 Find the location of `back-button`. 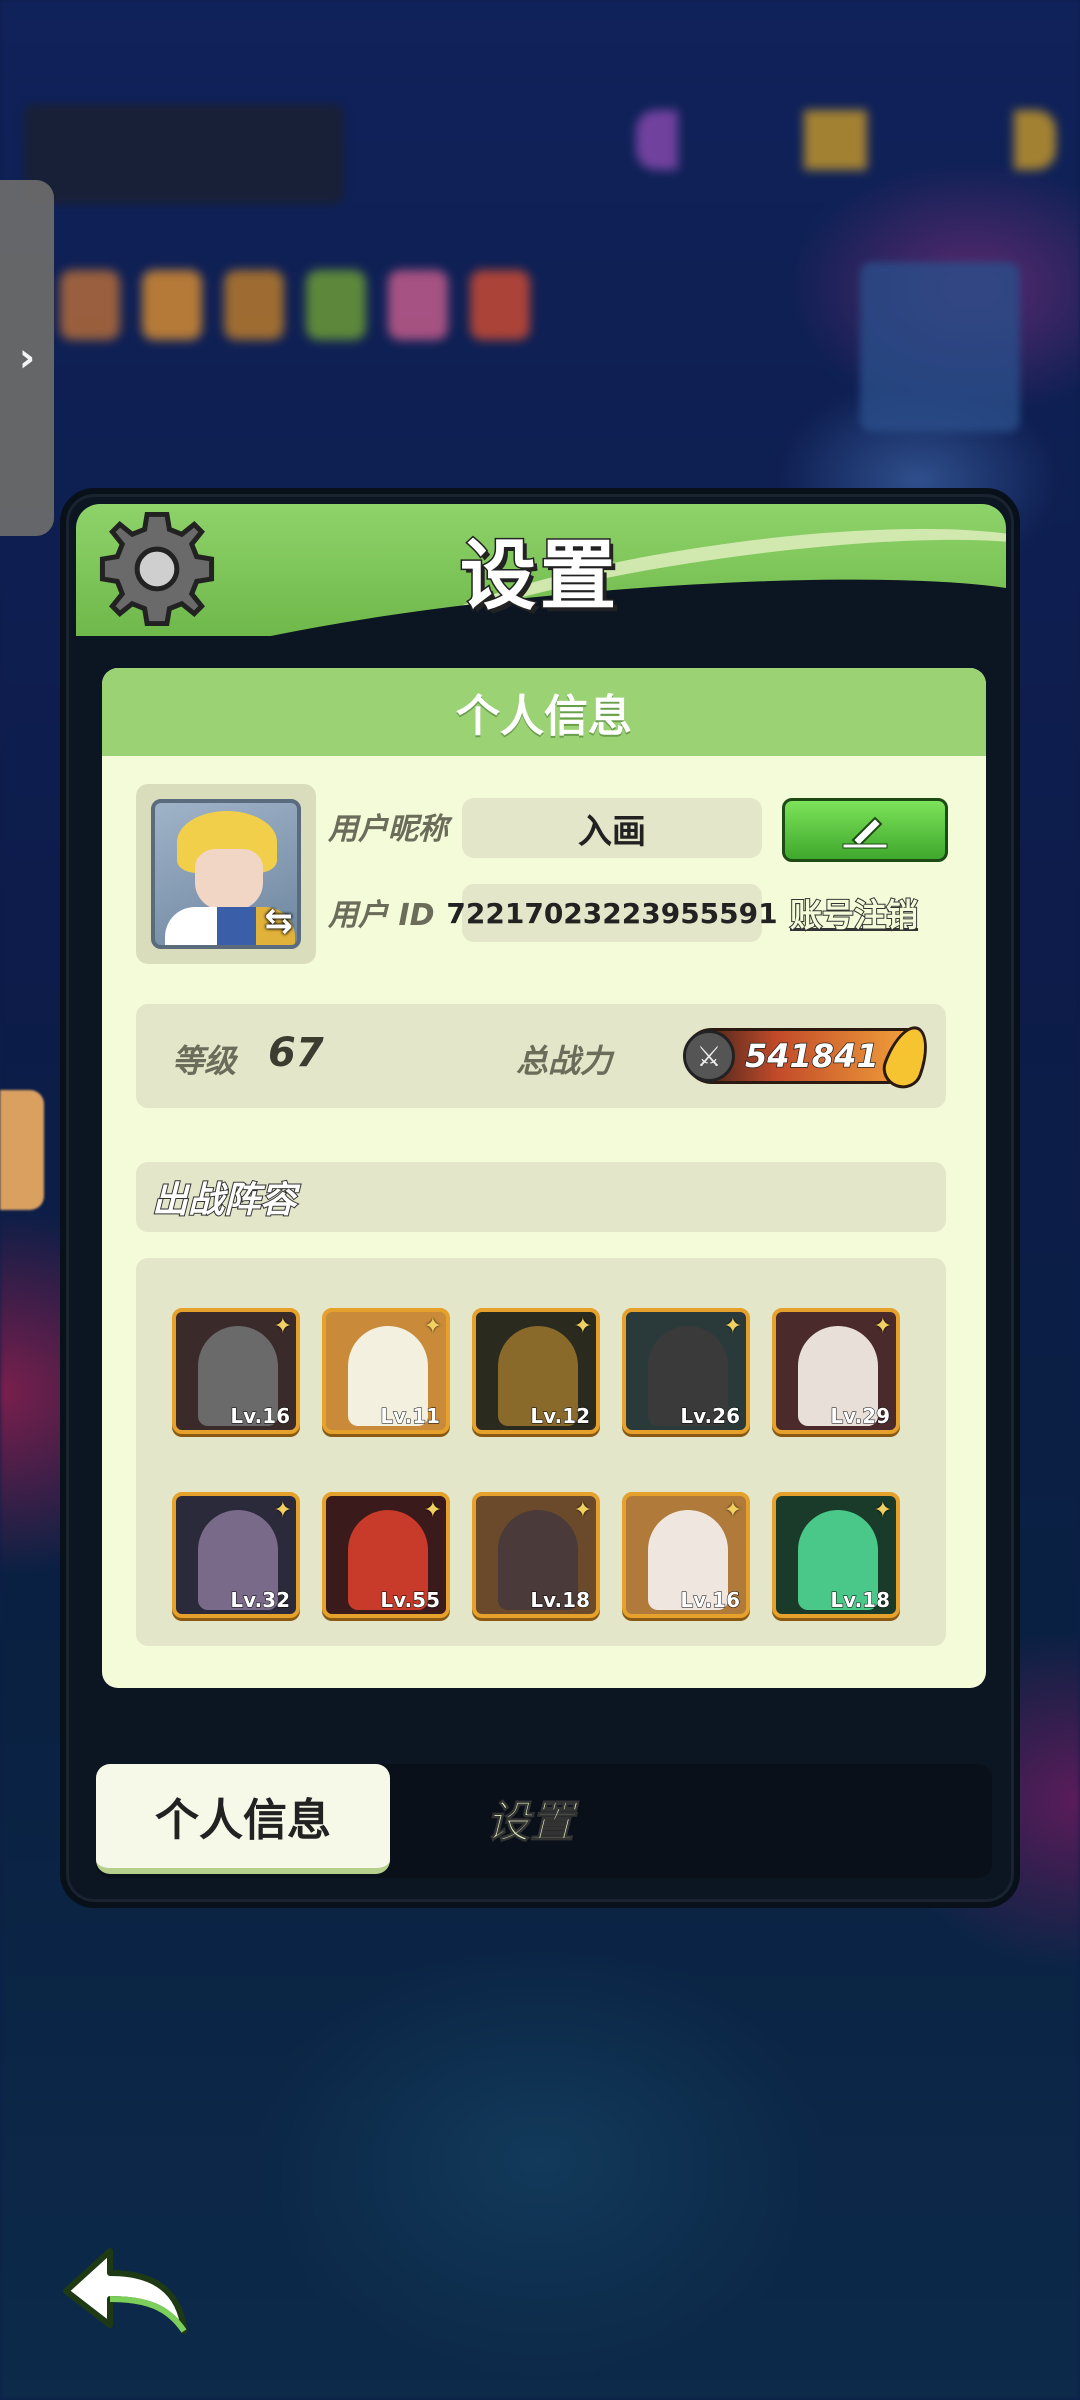

back-button is located at coordinates (126, 2291).